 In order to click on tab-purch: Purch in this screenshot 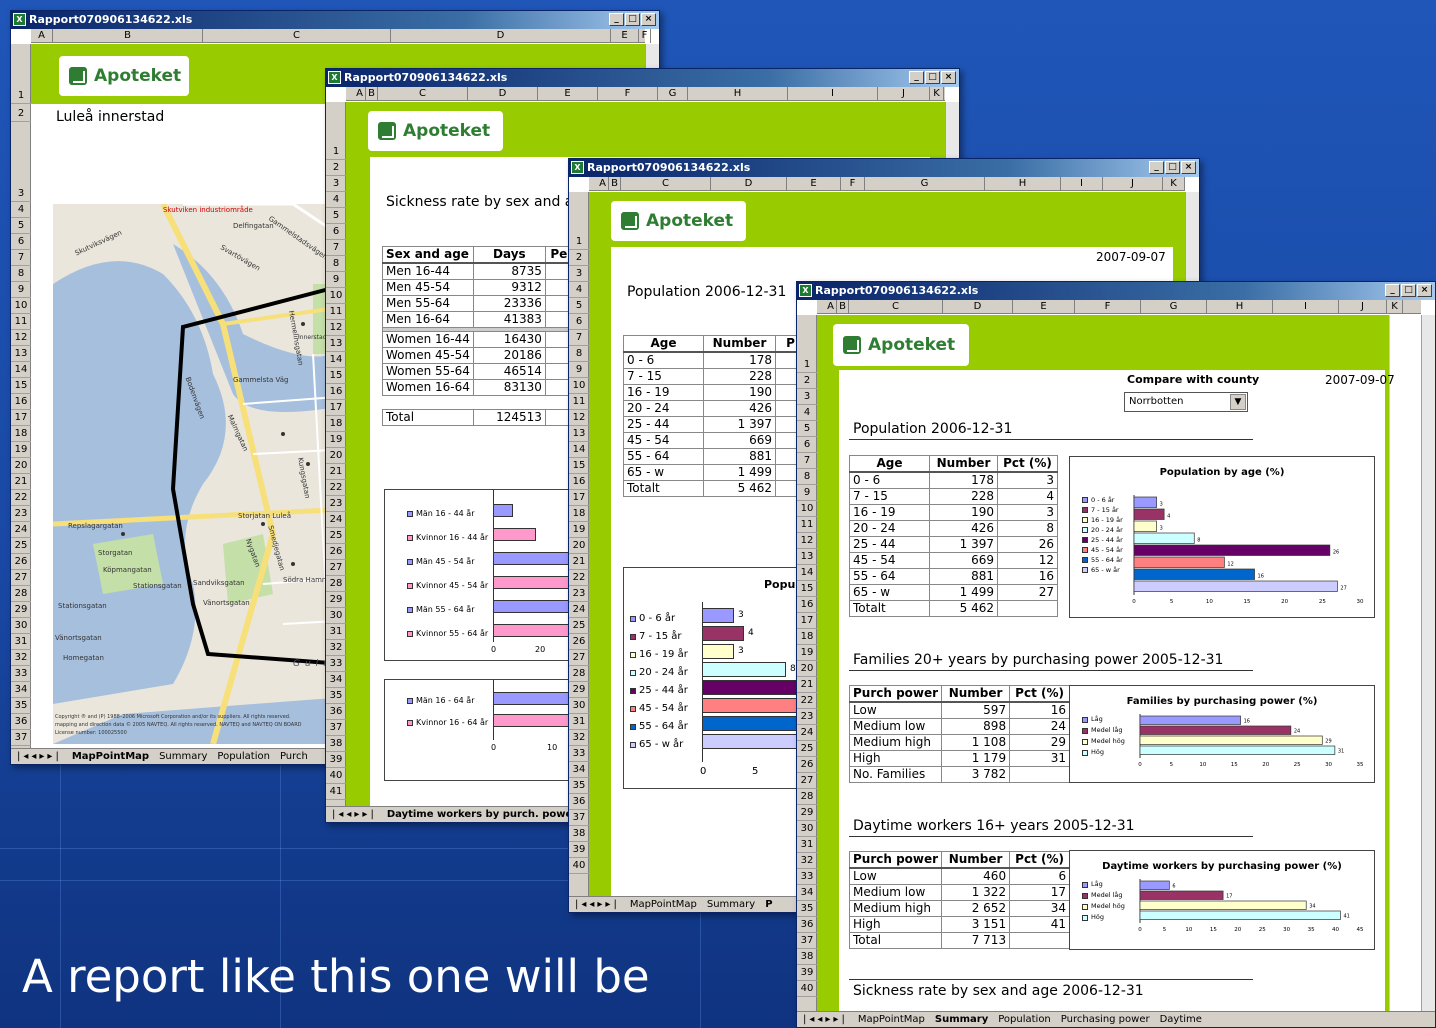, I will do `click(294, 756)`.